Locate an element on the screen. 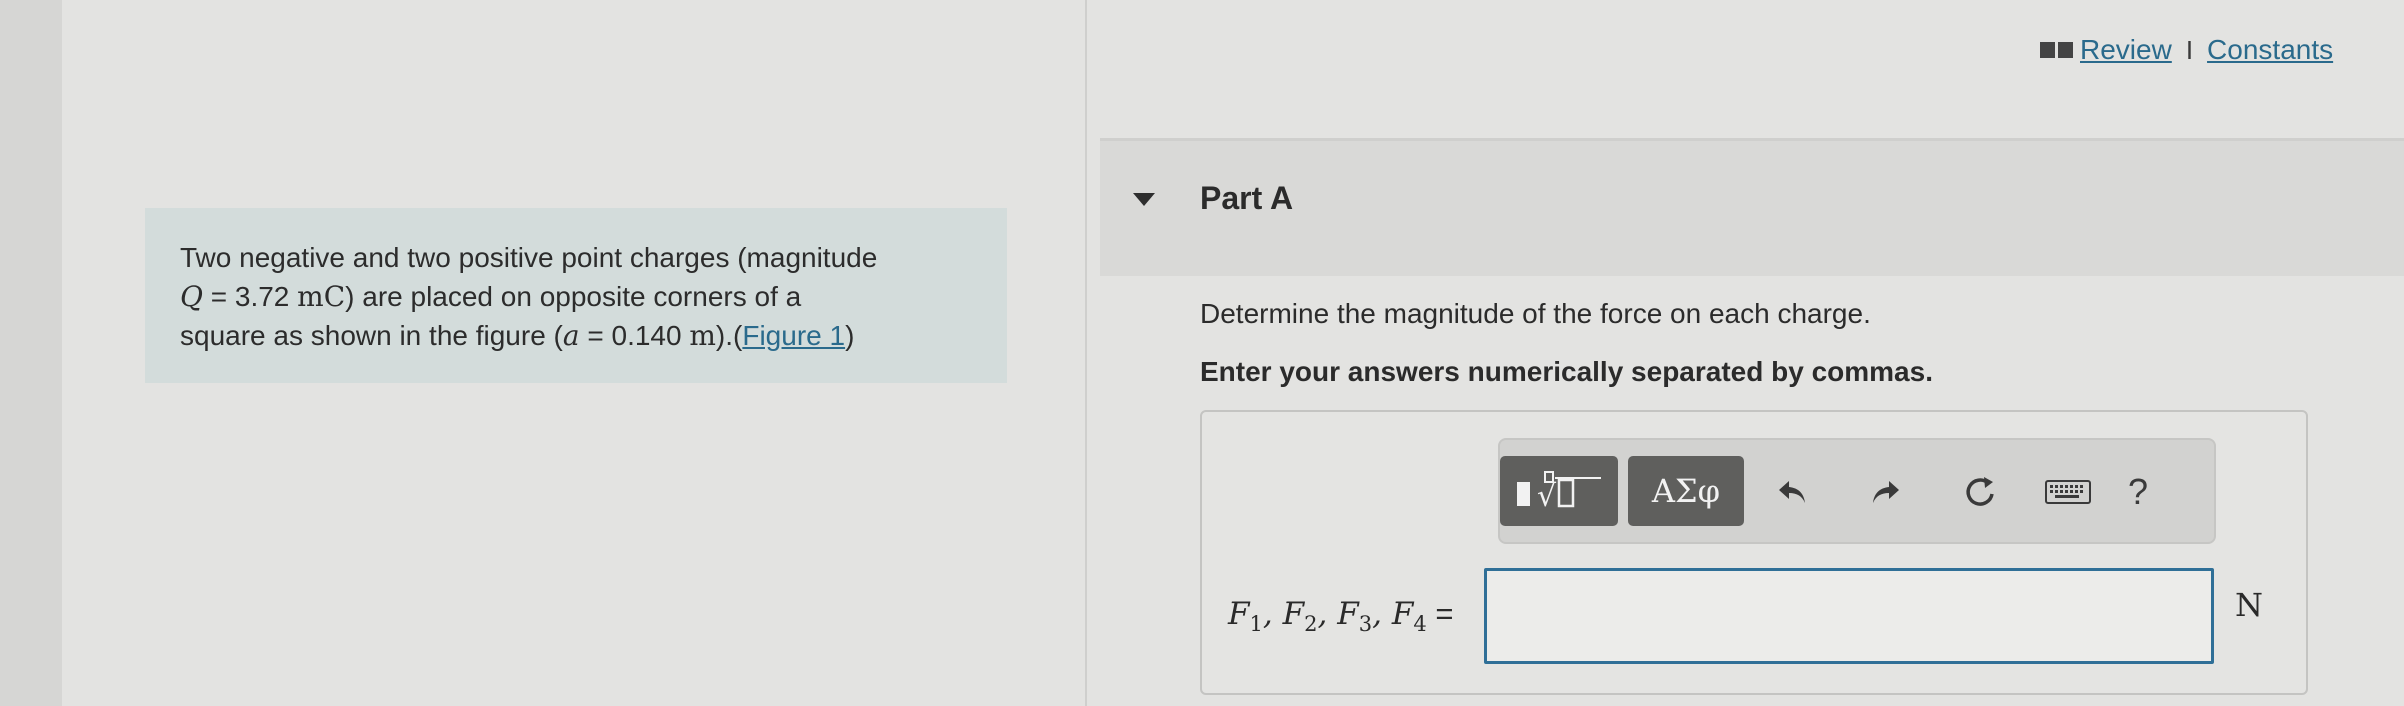 This screenshot has height=706, width=2404. caret-down-icon is located at coordinates (1144, 199).